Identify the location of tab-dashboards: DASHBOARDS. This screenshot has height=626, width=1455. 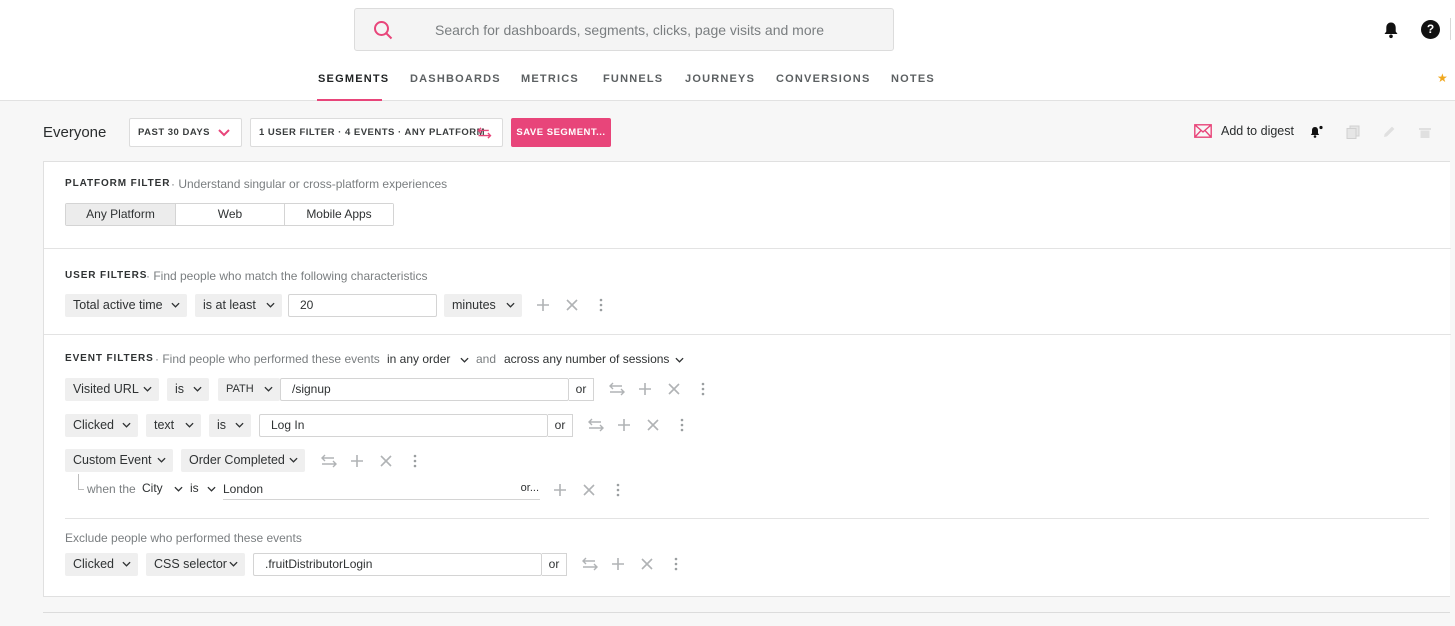
(455, 79).